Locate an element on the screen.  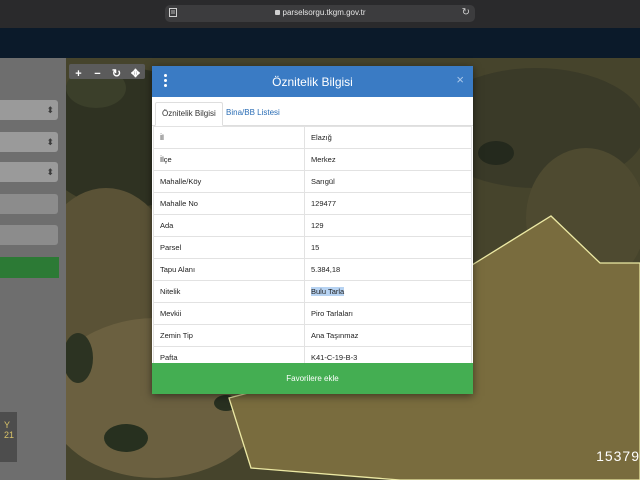
province-select: ⬍ is located at coordinates (29, 110).